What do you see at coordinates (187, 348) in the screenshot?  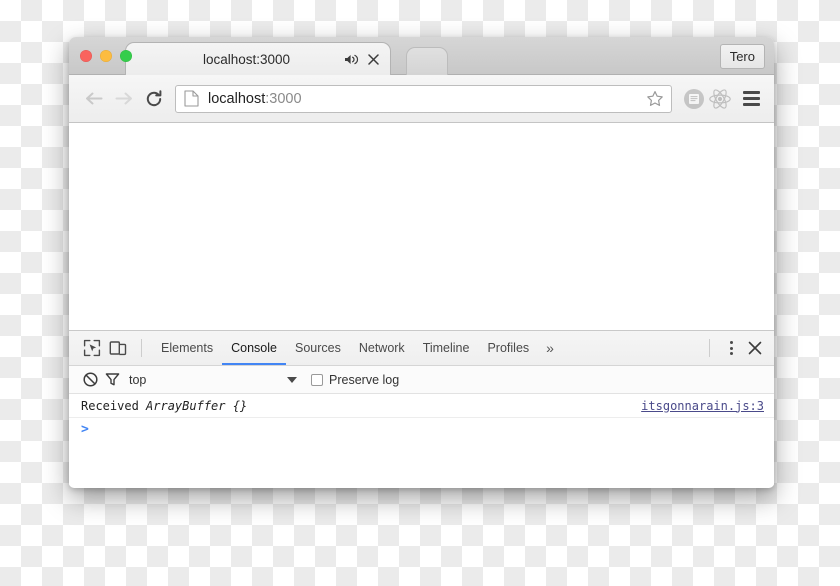 I see `devtools-tab-elements: Elements` at bounding box center [187, 348].